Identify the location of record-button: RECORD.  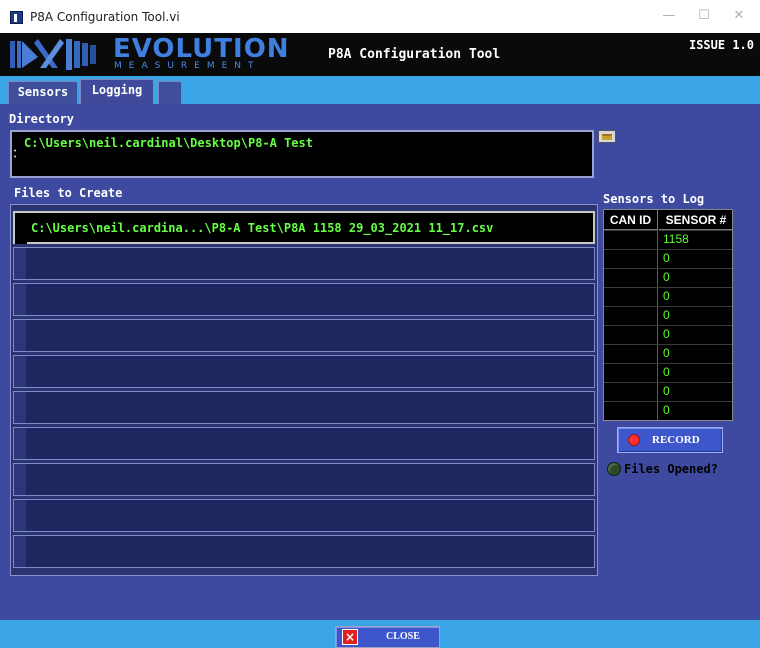
(670, 440).